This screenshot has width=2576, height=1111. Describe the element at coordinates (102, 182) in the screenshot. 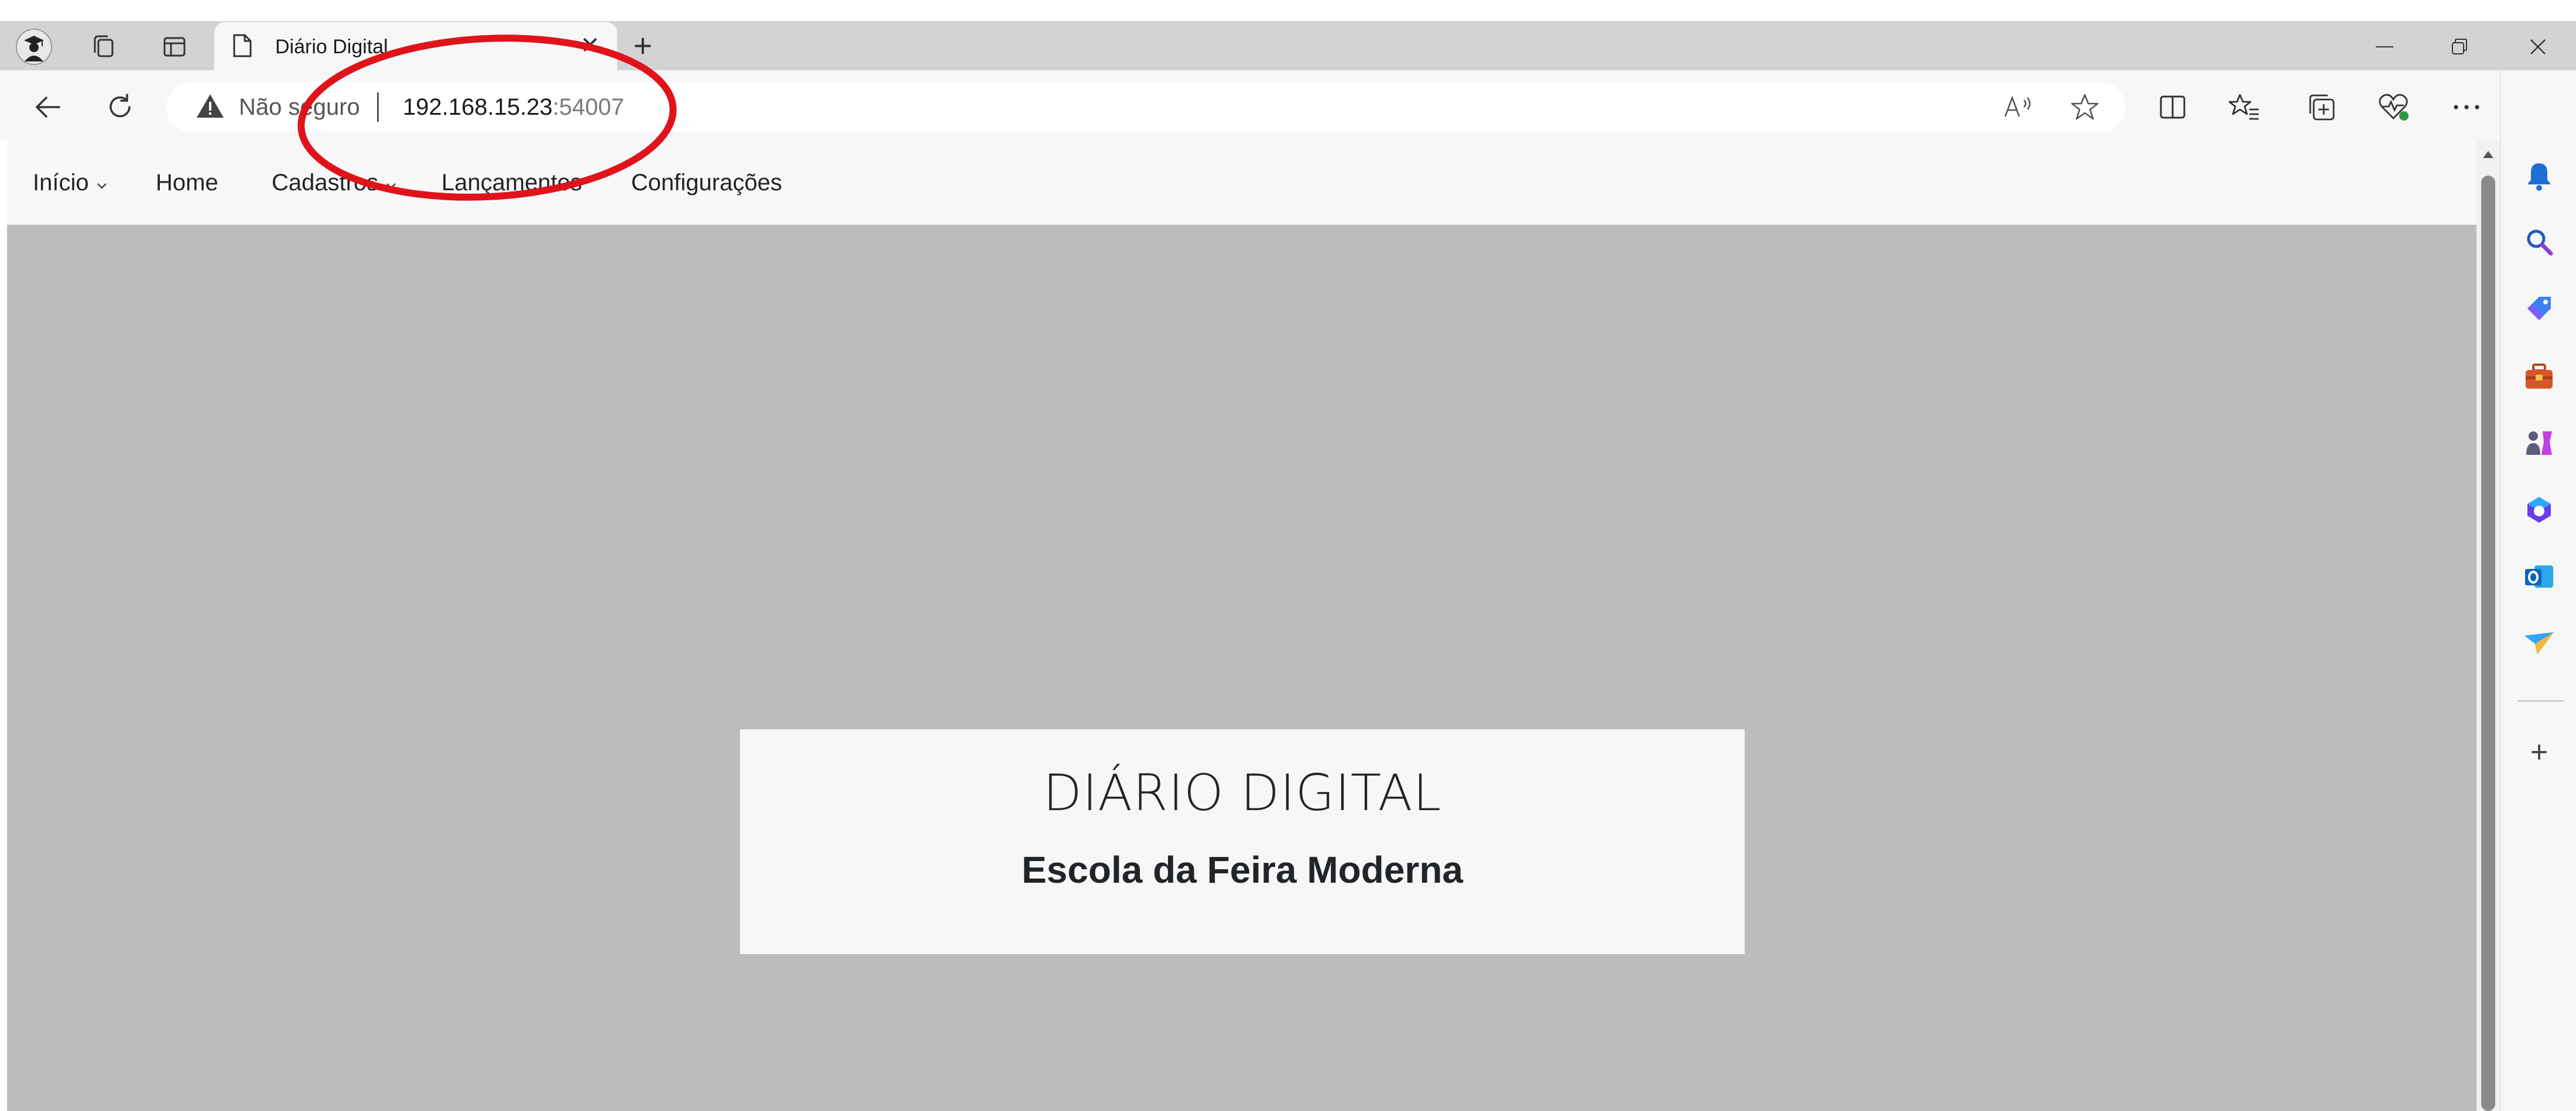

I see `chevron-down-icon` at that location.